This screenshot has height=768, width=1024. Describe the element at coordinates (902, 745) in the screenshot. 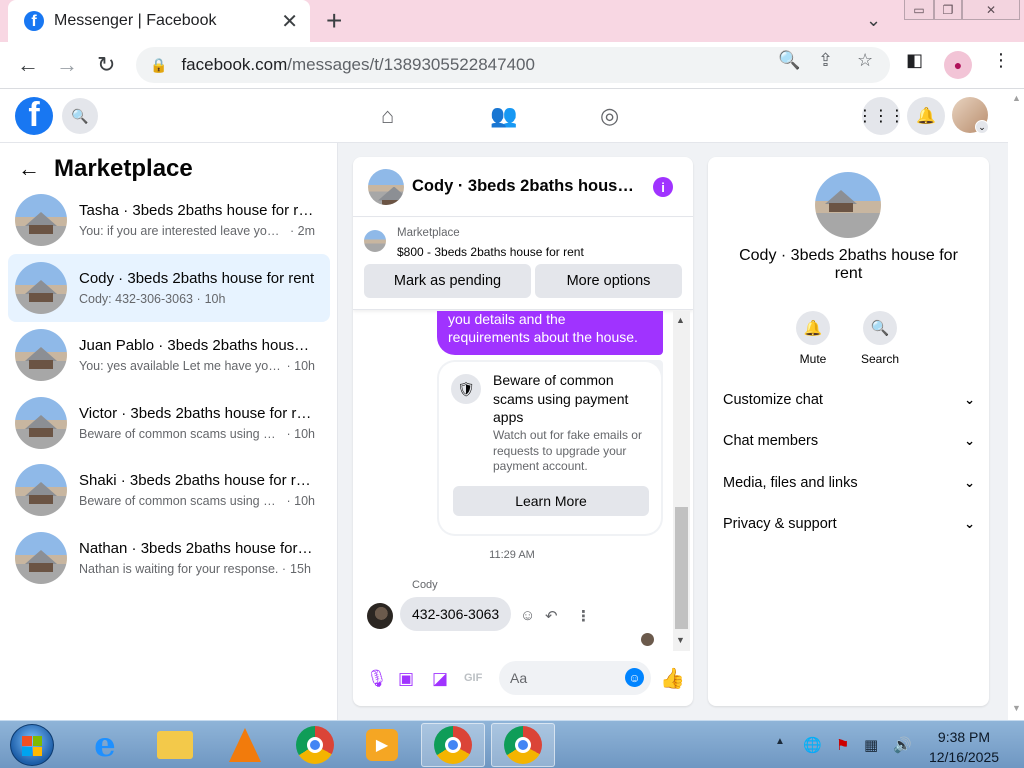

I see `volume-icon: 🔊` at that location.